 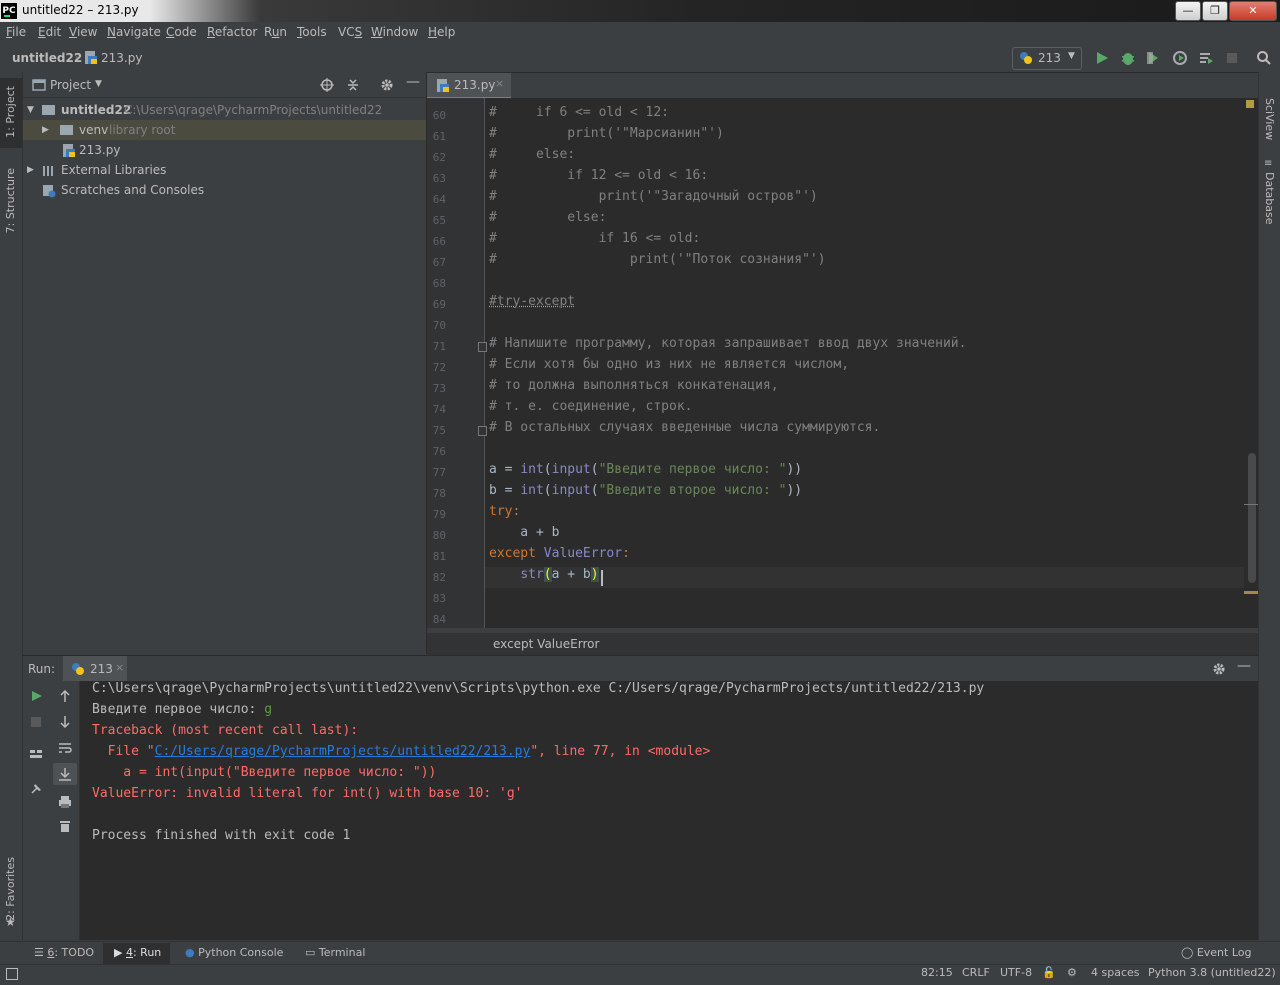 I want to click on tool-tab-terminal: ▭ Terminal, so click(x=335, y=952).